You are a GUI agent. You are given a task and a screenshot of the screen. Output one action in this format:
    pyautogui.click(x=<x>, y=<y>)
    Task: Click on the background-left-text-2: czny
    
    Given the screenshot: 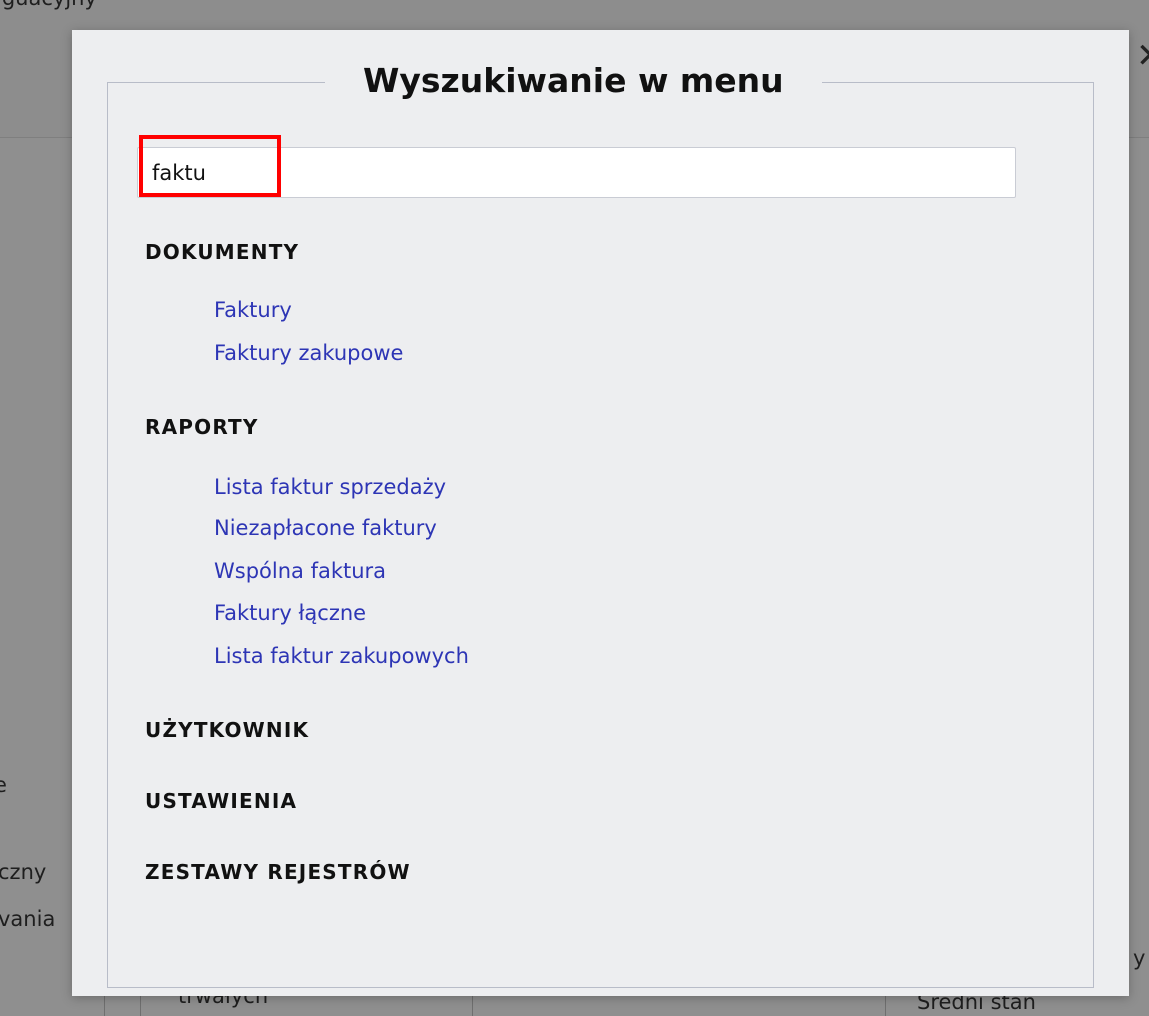 What is the action you would take?
    pyautogui.click(x=23, y=872)
    